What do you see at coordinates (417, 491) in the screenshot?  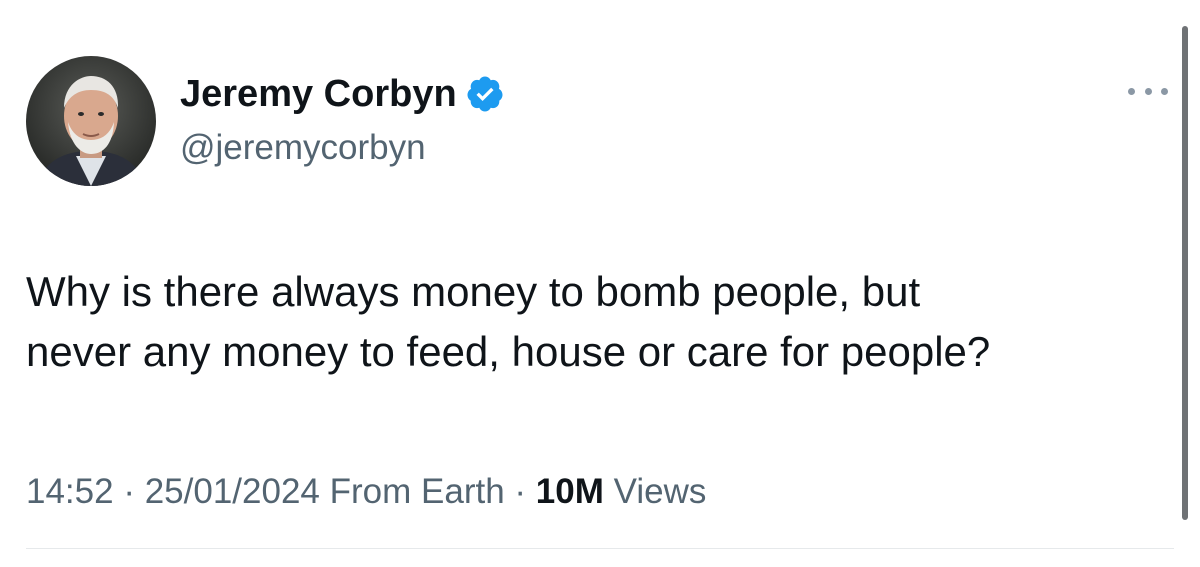 I see `tweet-source: From Earth` at bounding box center [417, 491].